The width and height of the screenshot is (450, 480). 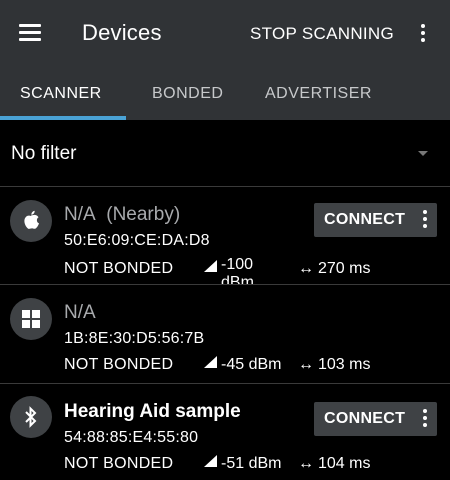 I want to click on filter-selected-value: No filter, so click(x=44, y=153).